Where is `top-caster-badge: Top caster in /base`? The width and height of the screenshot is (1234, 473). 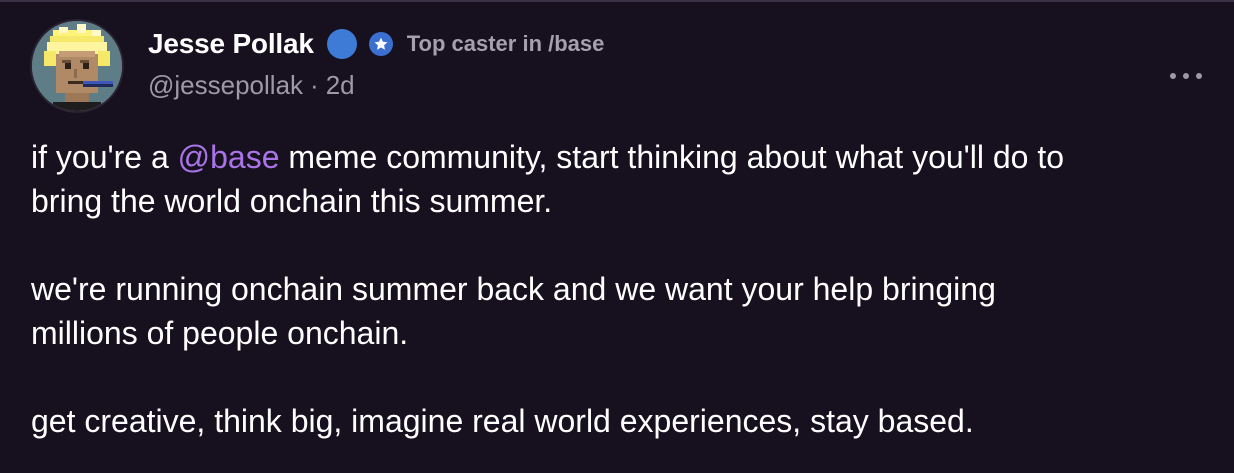
top-caster-badge: Top caster in /base is located at coordinates (486, 44).